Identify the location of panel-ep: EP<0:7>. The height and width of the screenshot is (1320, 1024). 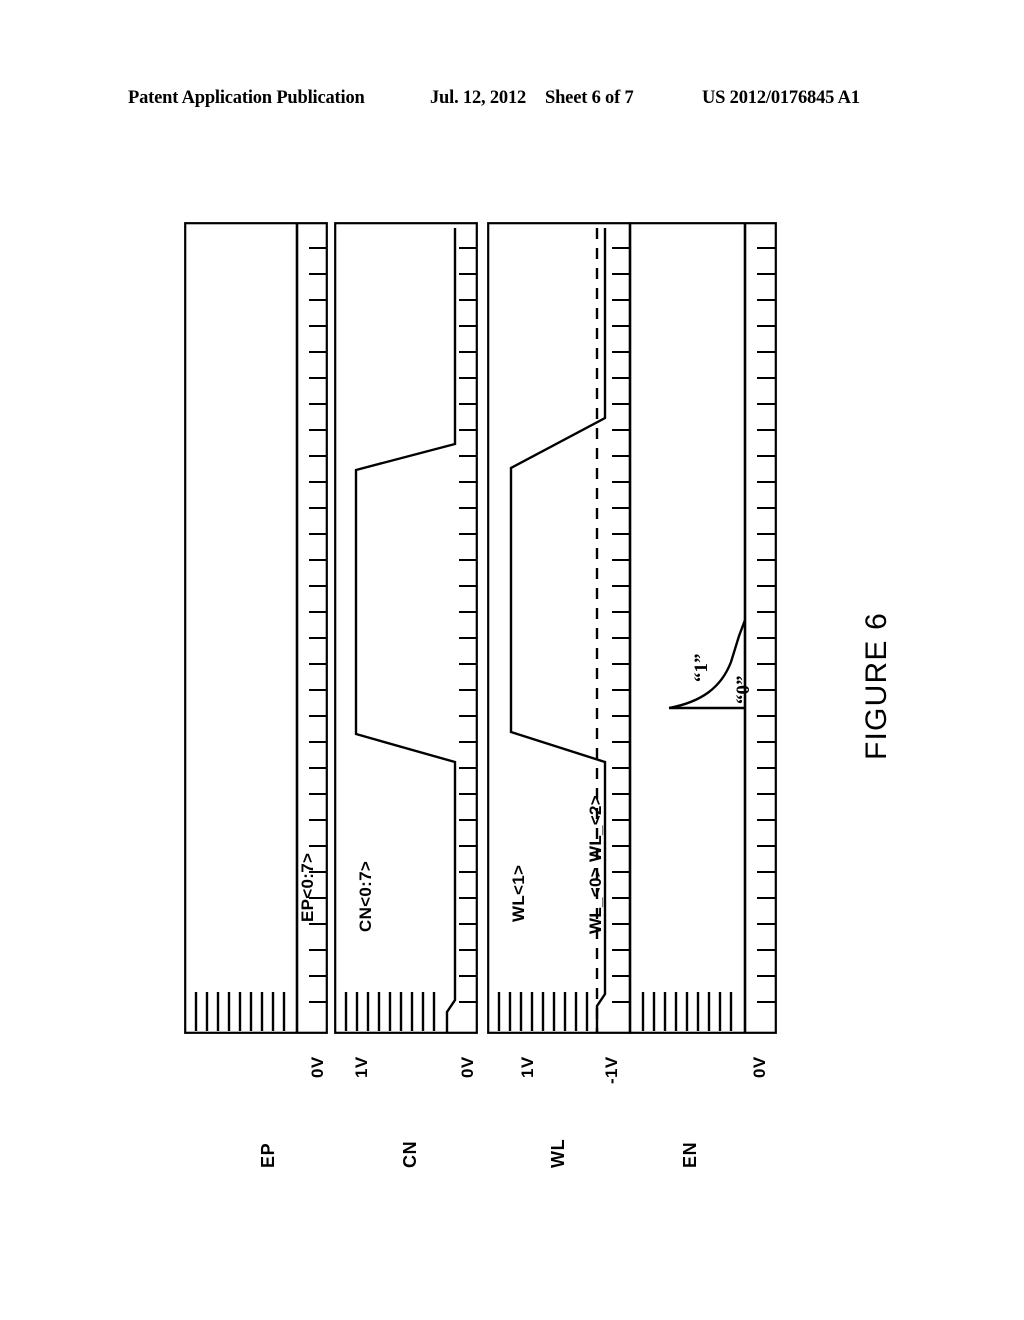
(256, 628).